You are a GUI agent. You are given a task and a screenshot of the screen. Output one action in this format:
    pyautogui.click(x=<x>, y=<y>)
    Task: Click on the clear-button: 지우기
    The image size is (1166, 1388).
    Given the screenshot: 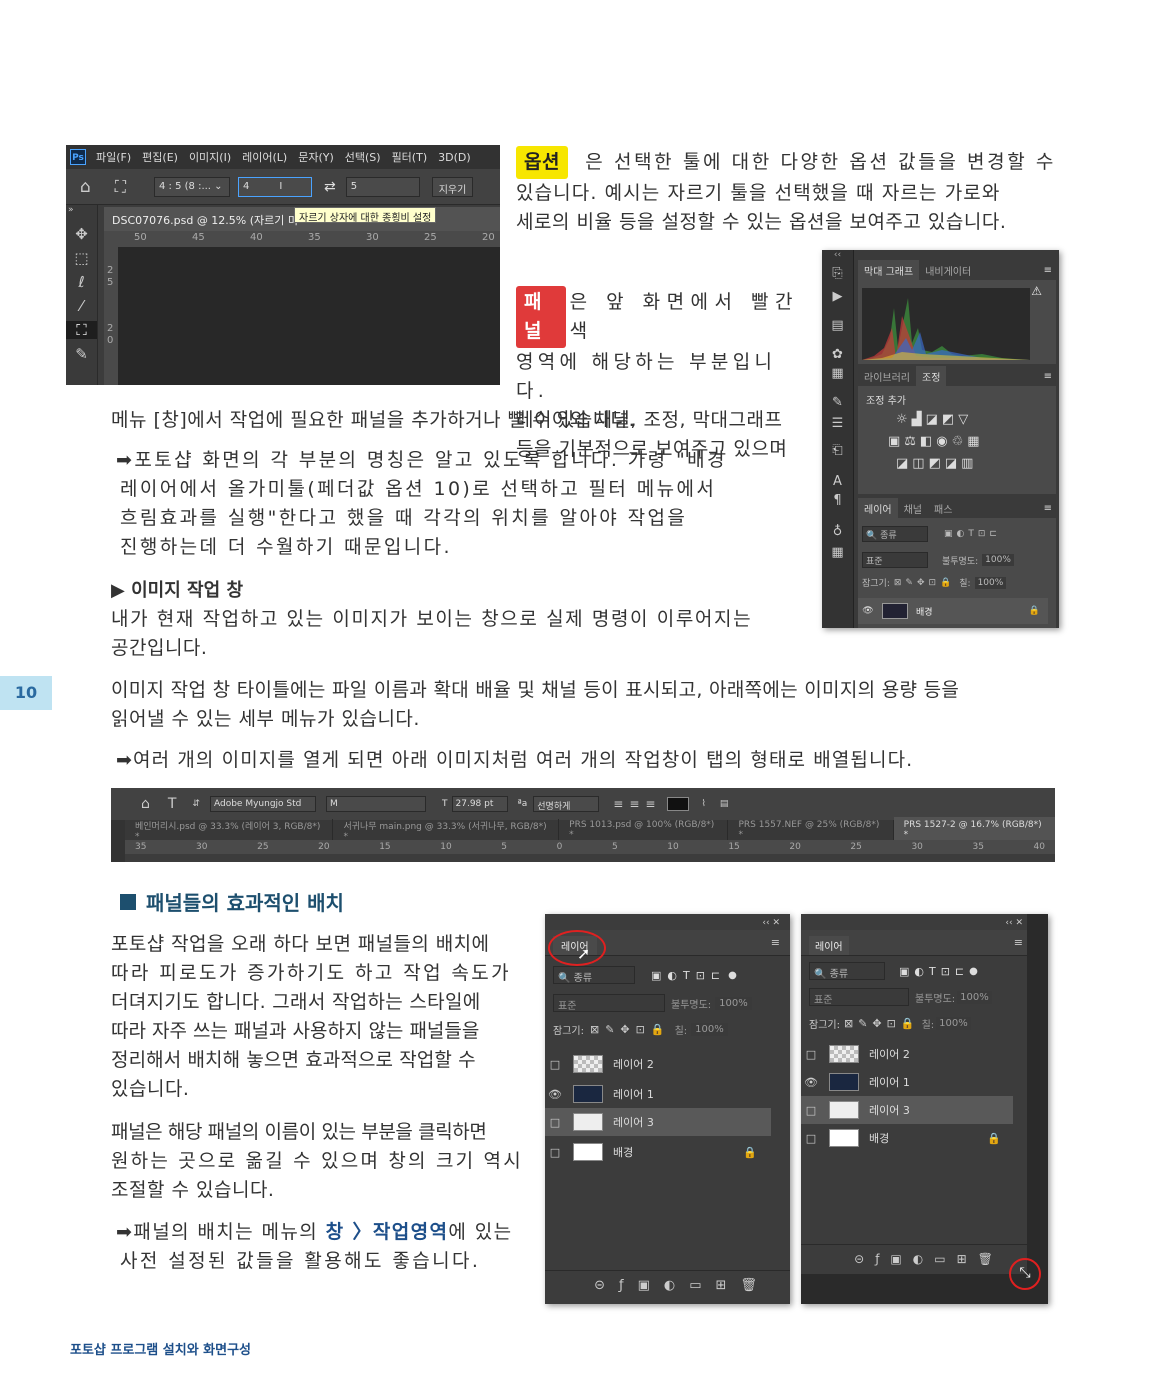 What is the action you would take?
    pyautogui.click(x=452, y=186)
    